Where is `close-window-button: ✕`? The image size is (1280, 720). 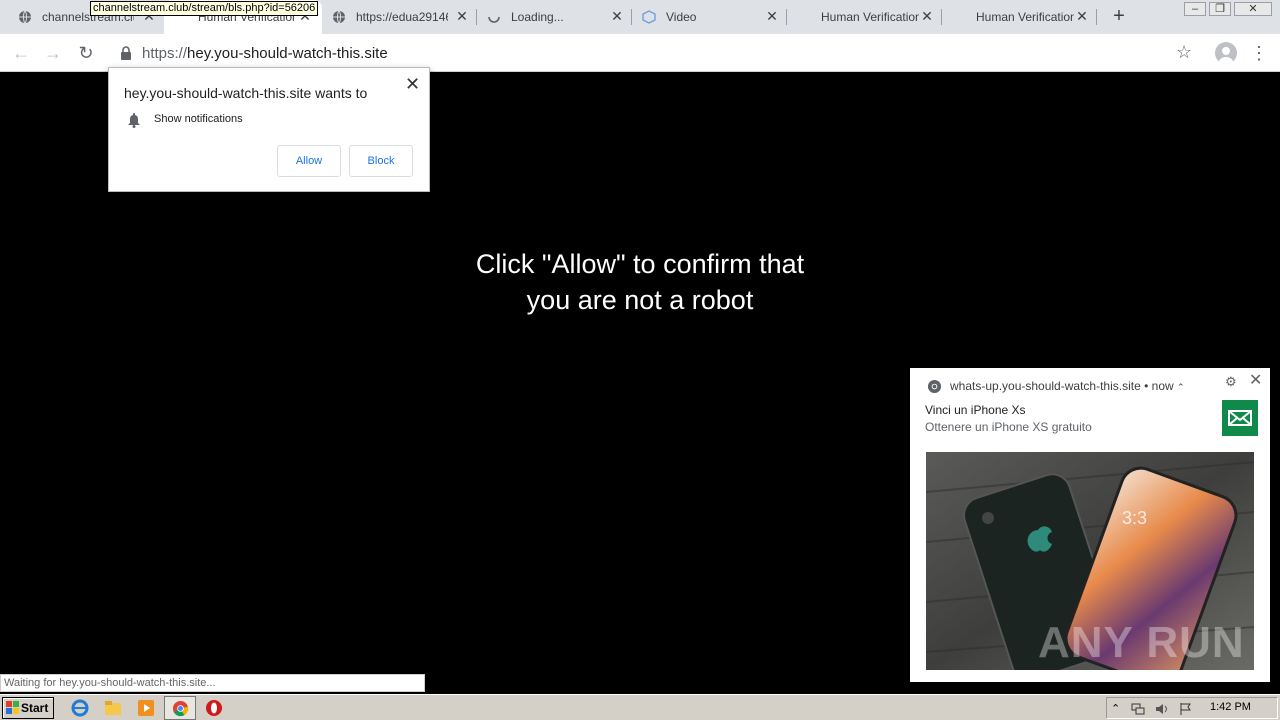
close-window-button: ✕ is located at coordinates (1253, 9).